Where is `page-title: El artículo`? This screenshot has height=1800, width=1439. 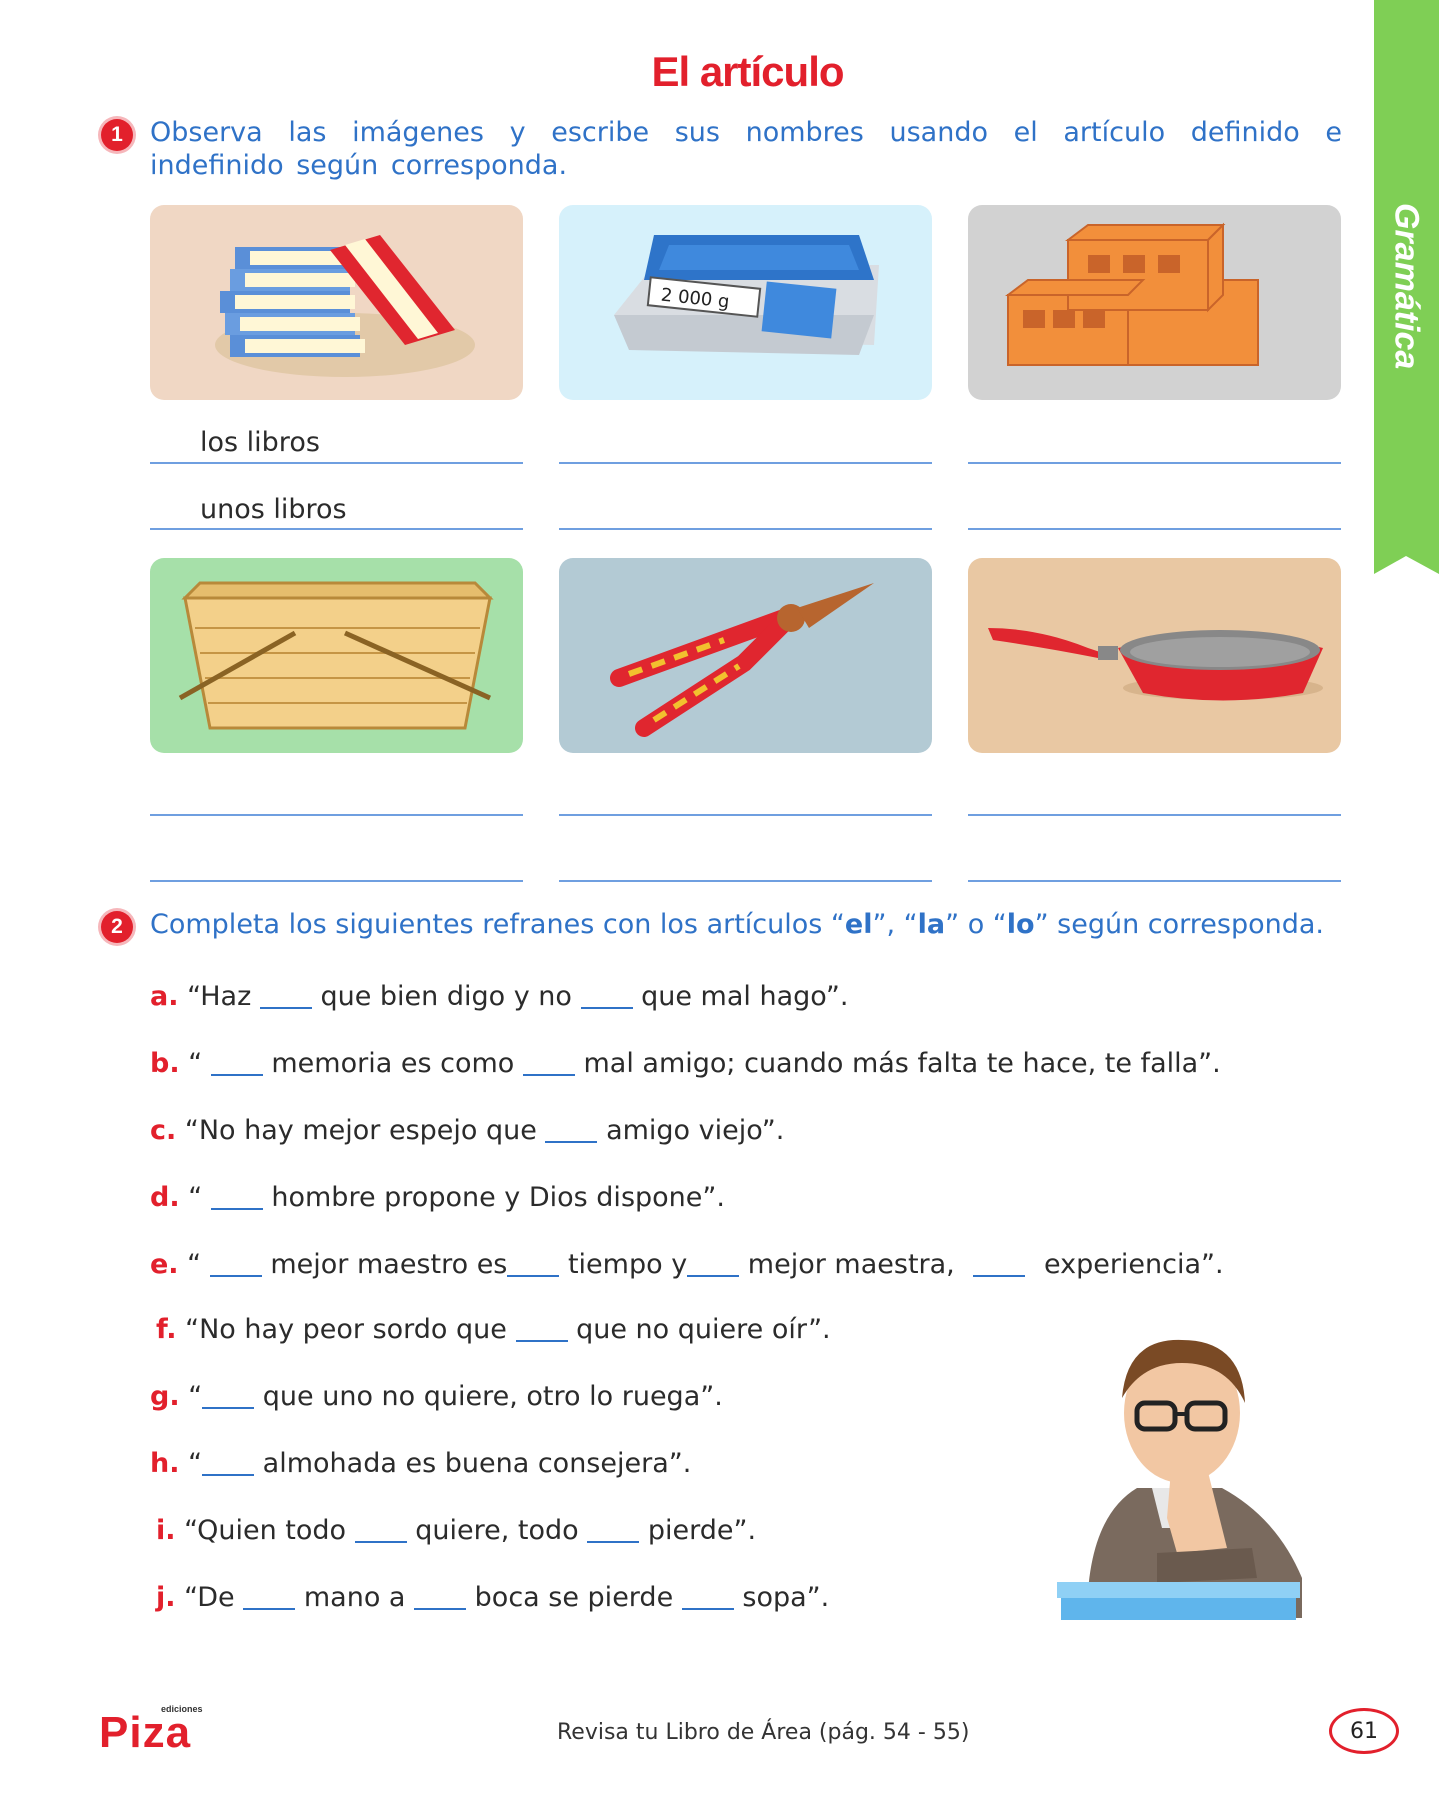 page-title: El artículo is located at coordinates (747, 71).